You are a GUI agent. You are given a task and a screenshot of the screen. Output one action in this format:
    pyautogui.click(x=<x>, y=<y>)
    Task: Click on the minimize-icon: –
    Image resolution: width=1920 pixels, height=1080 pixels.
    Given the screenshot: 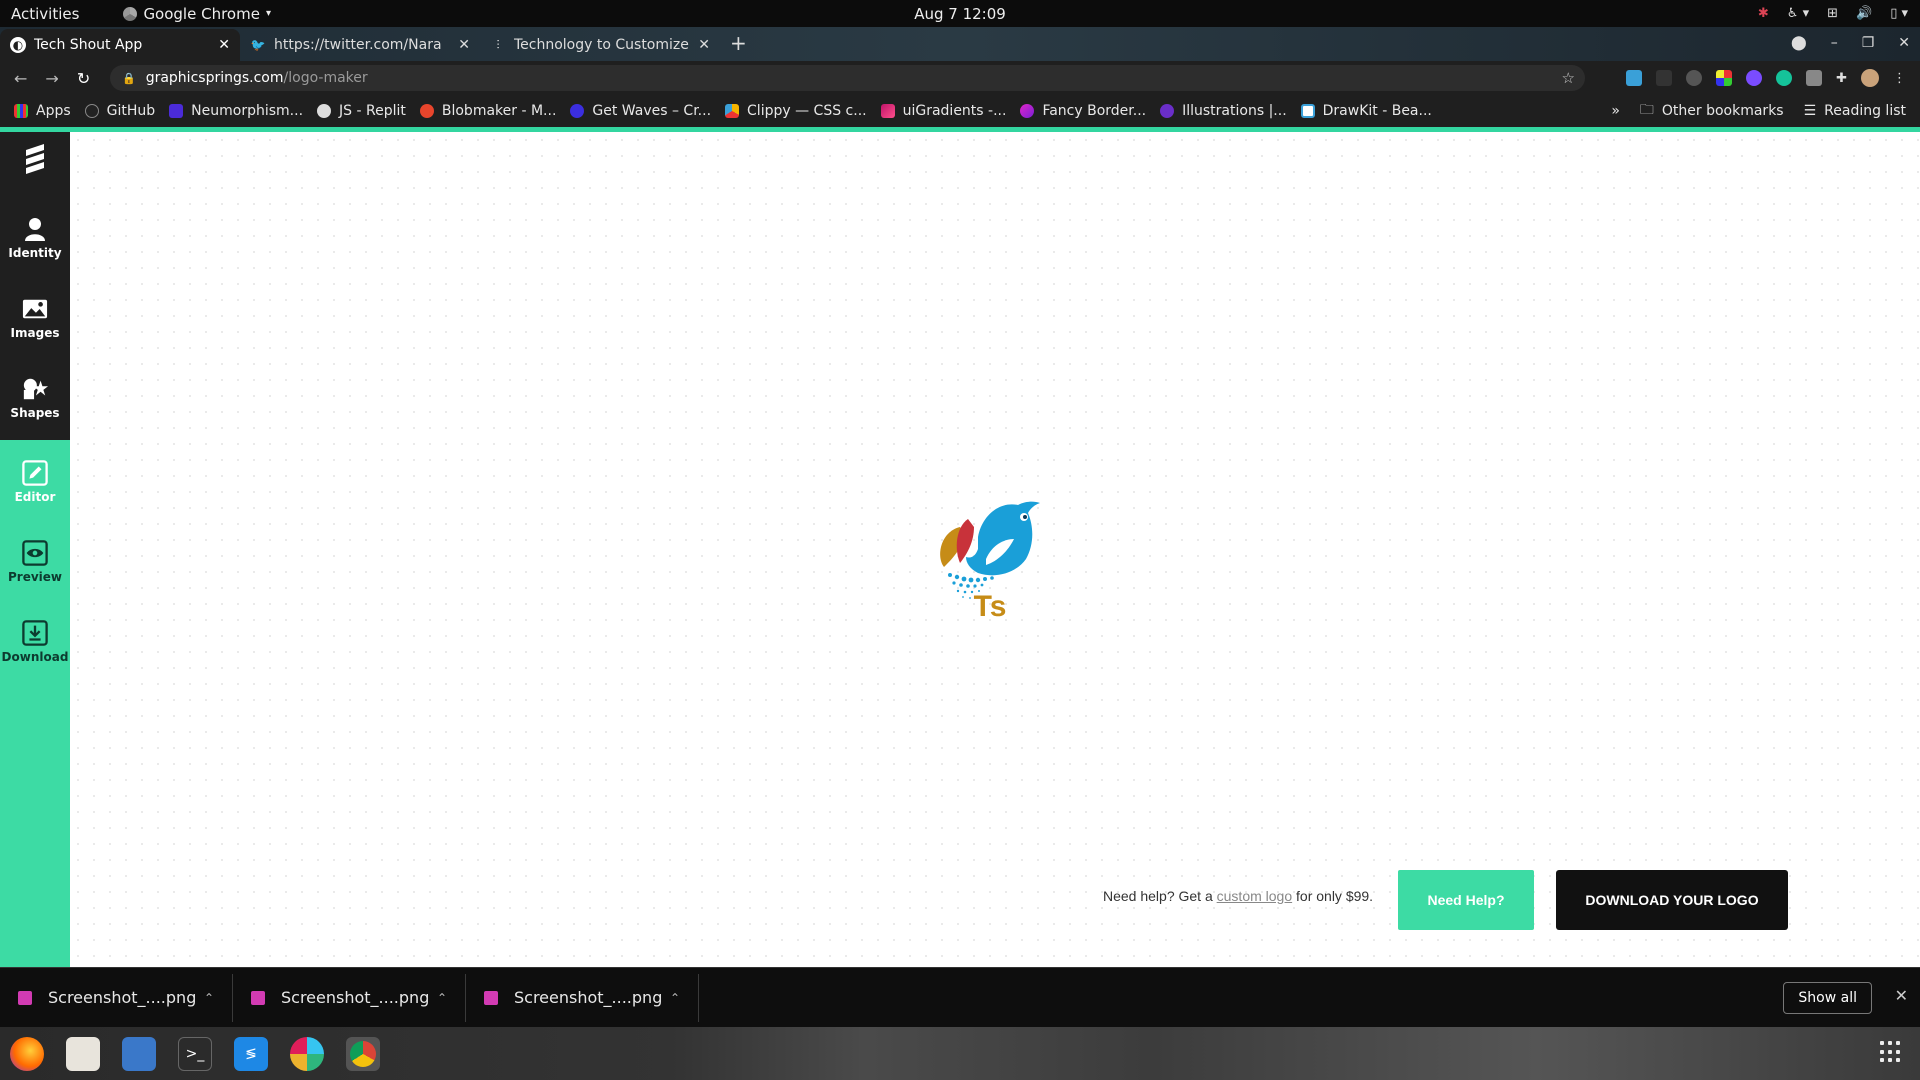 What is the action you would take?
    pyautogui.click(x=1834, y=43)
    